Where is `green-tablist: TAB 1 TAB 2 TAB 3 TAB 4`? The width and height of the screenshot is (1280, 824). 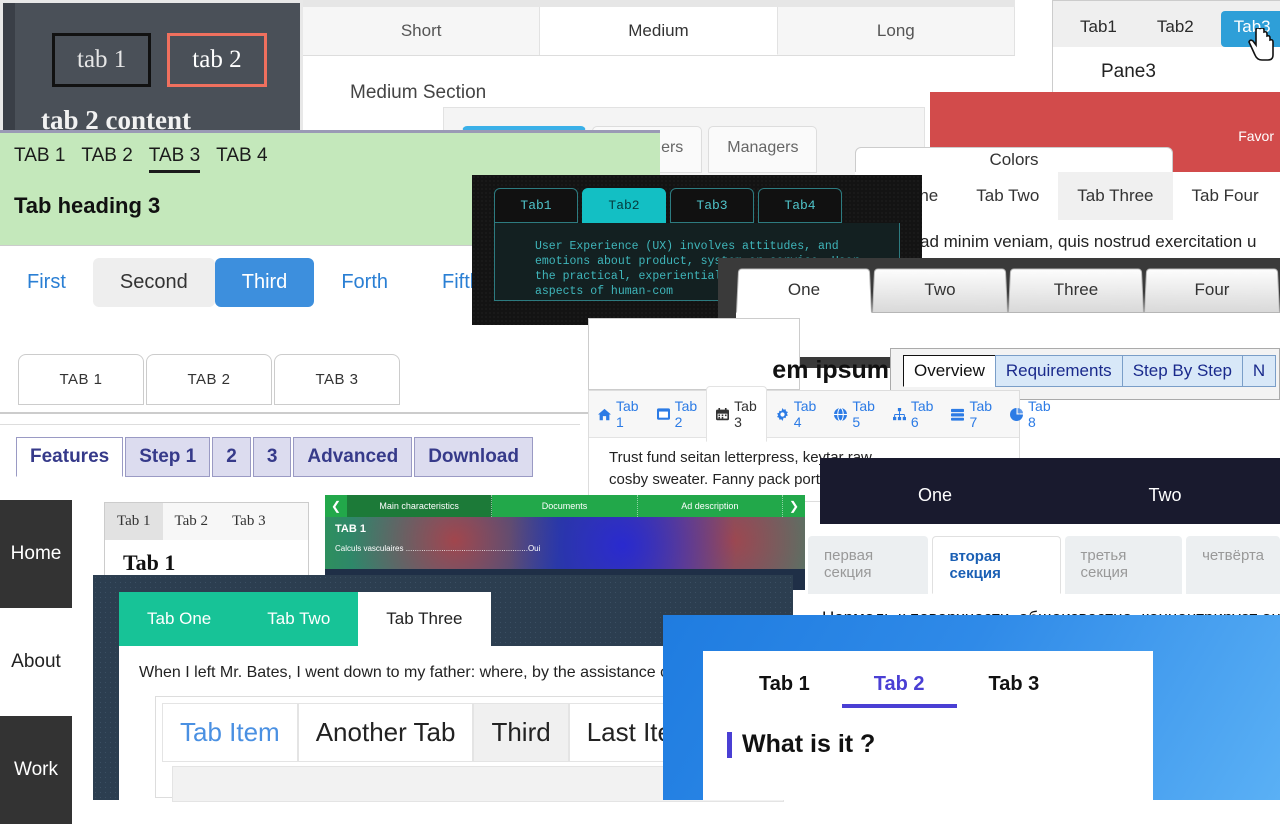 green-tablist: TAB 1 TAB 2 TAB 3 TAB 4 is located at coordinates (330, 153).